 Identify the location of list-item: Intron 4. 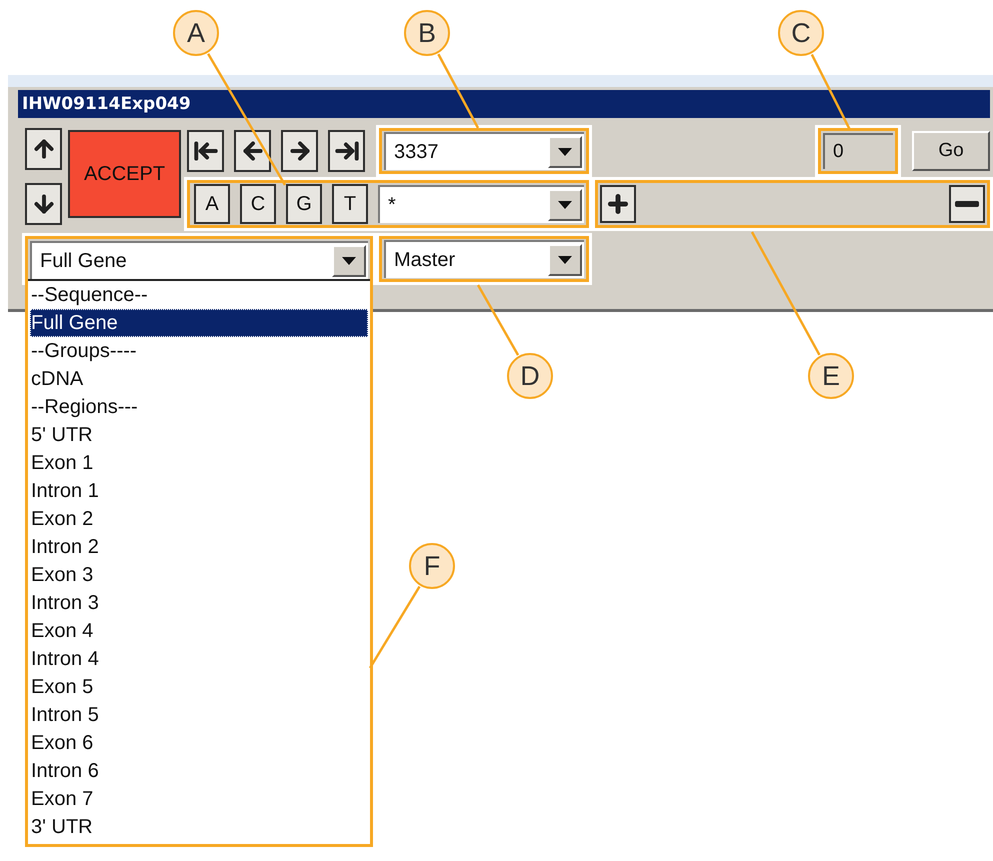
(199, 659).